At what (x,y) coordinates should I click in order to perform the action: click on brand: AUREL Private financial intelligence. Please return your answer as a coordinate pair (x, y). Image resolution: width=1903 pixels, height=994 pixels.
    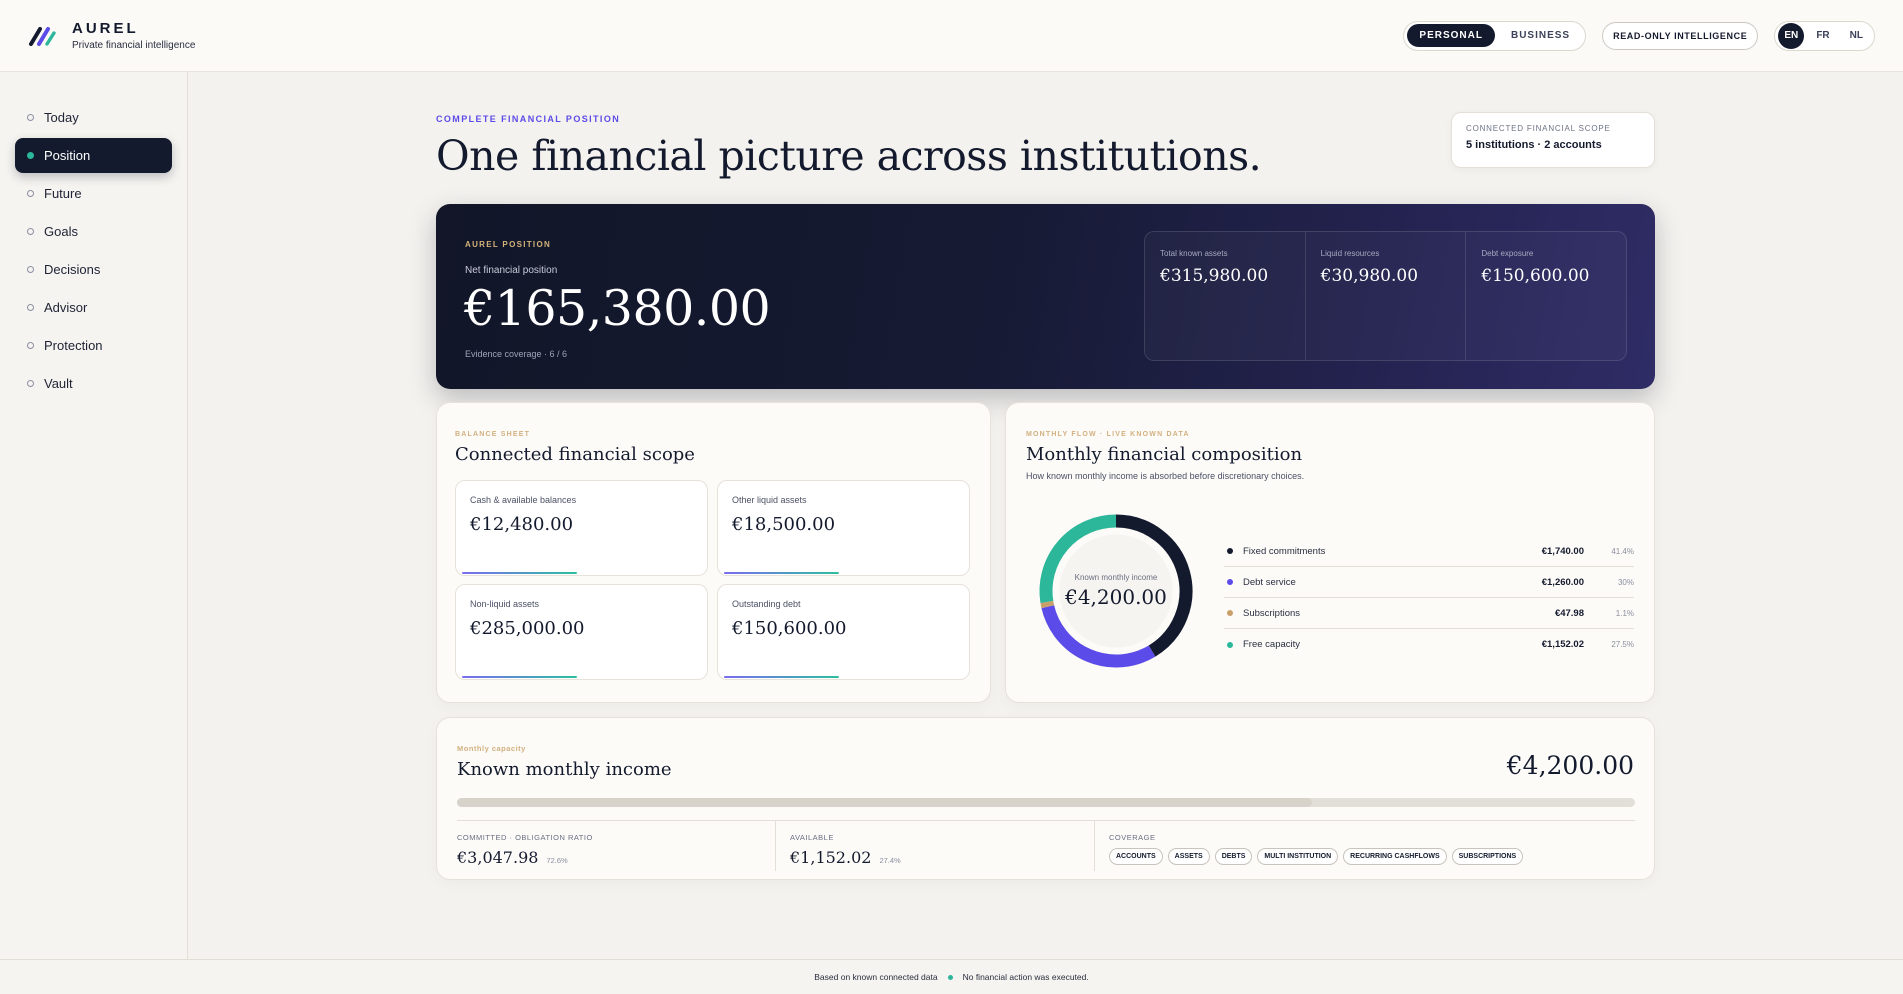
    Looking at the image, I should click on (111, 35).